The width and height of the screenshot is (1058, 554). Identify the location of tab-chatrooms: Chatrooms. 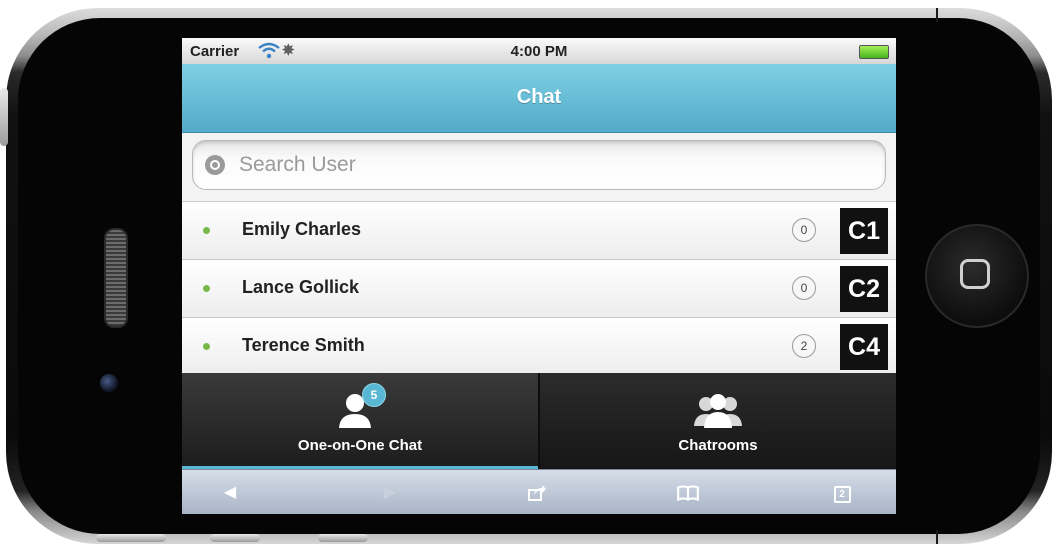
(718, 421).